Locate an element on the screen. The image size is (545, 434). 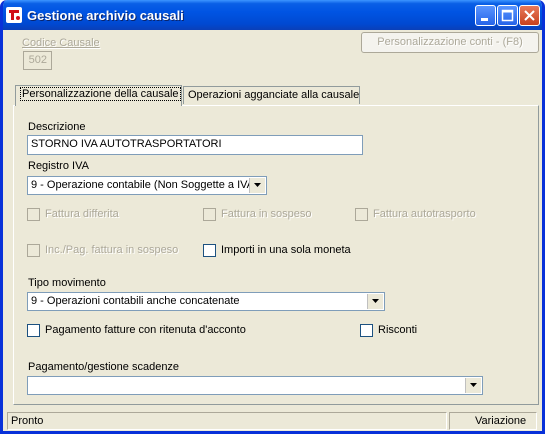
fattura-differita-label: Fattura differita is located at coordinates (82, 214).